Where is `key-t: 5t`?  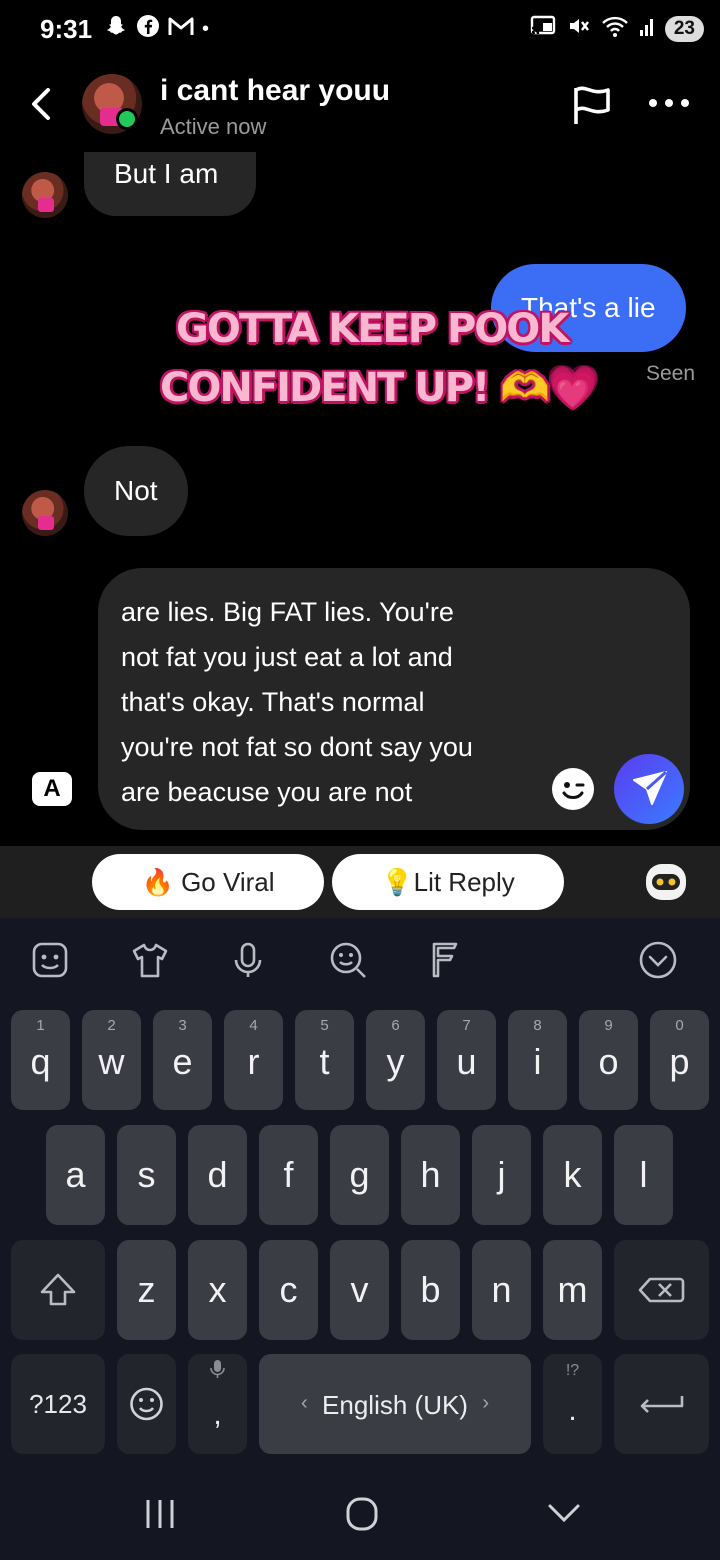 key-t: 5t is located at coordinates (324, 1060).